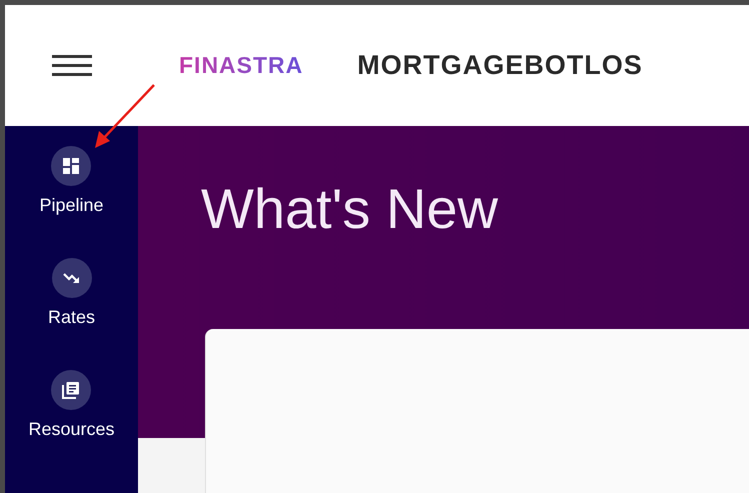 This screenshot has height=493, width=749. Describe the element at coordinates (72, 317) in the screenshot. I see `sidebar-label: Rates` at that location.